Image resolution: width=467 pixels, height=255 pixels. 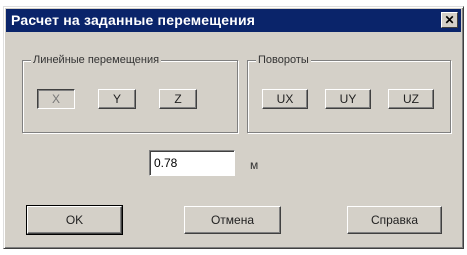 I want to click on title-bar: Расчет на заданные перемещения ✕, so click(x=233, y=20).